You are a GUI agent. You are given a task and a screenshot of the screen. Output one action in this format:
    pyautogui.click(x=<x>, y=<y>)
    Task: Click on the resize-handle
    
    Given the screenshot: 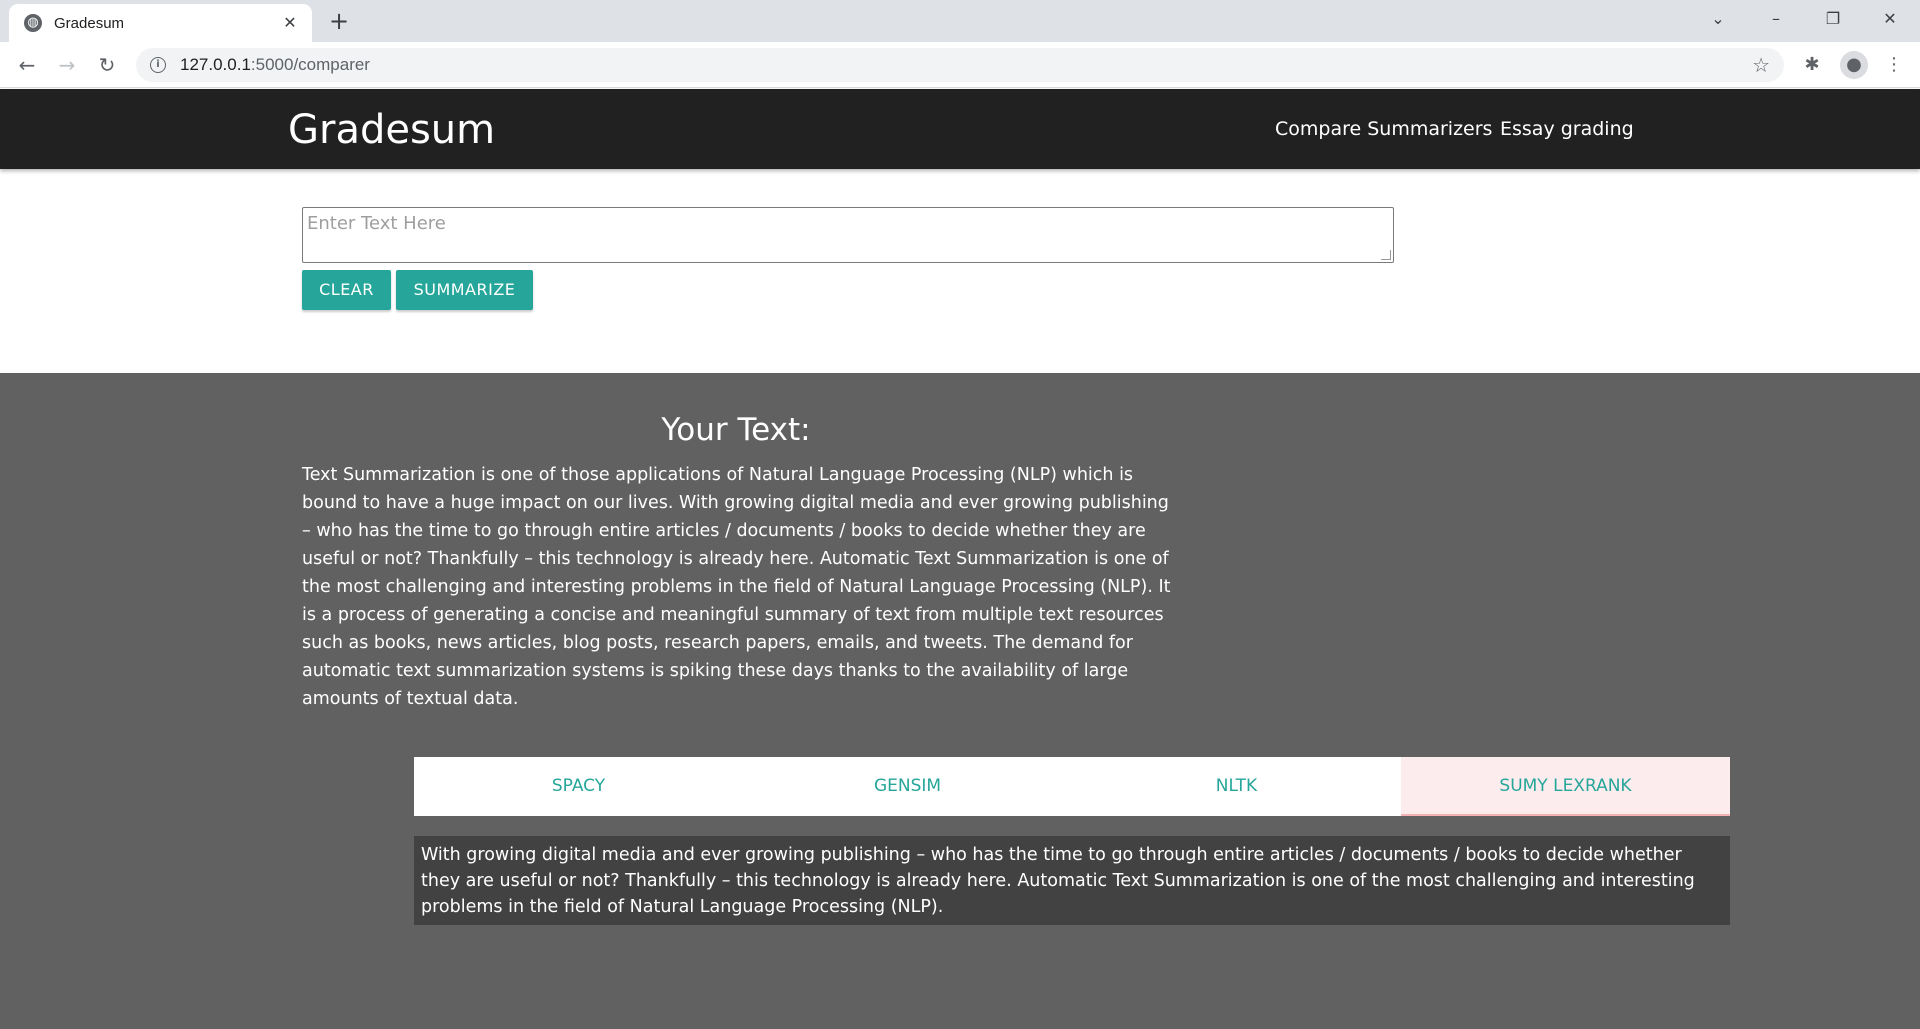 What is the action you would take?
    pyautogui.click(x=1386, y=255)
    